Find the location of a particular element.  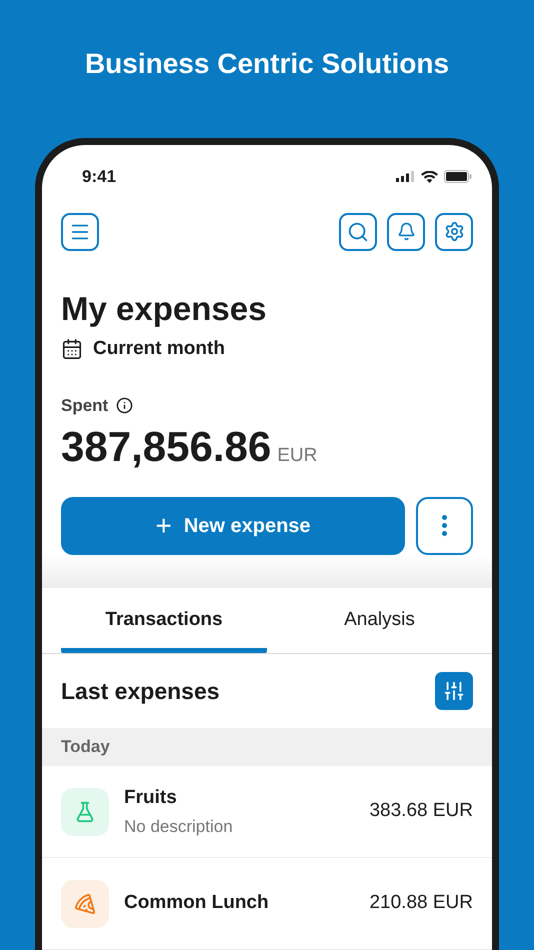

filter-button is located at coordinates (454, 691).